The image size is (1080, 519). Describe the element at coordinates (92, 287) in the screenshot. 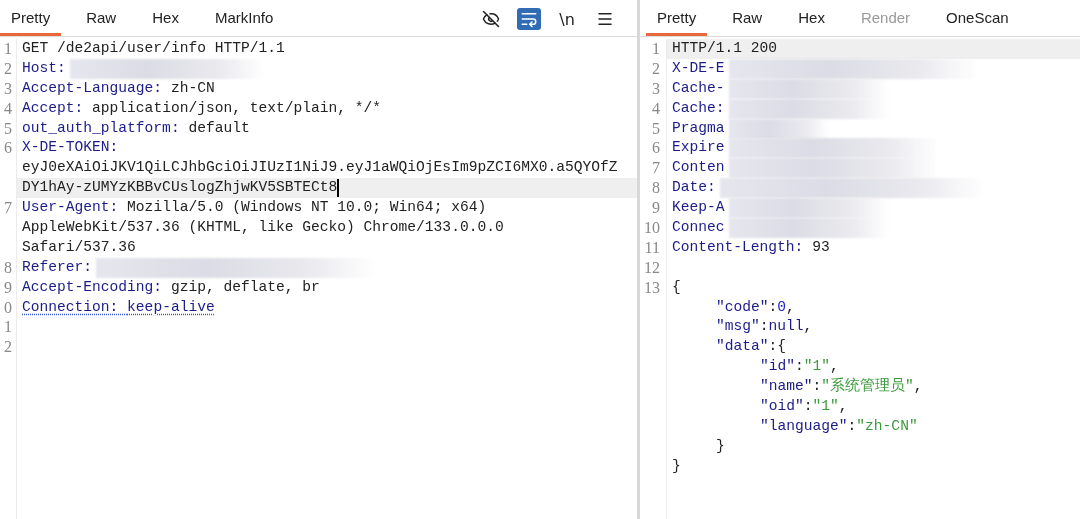

I see `header-name: Accept-Encoding:` at that location.